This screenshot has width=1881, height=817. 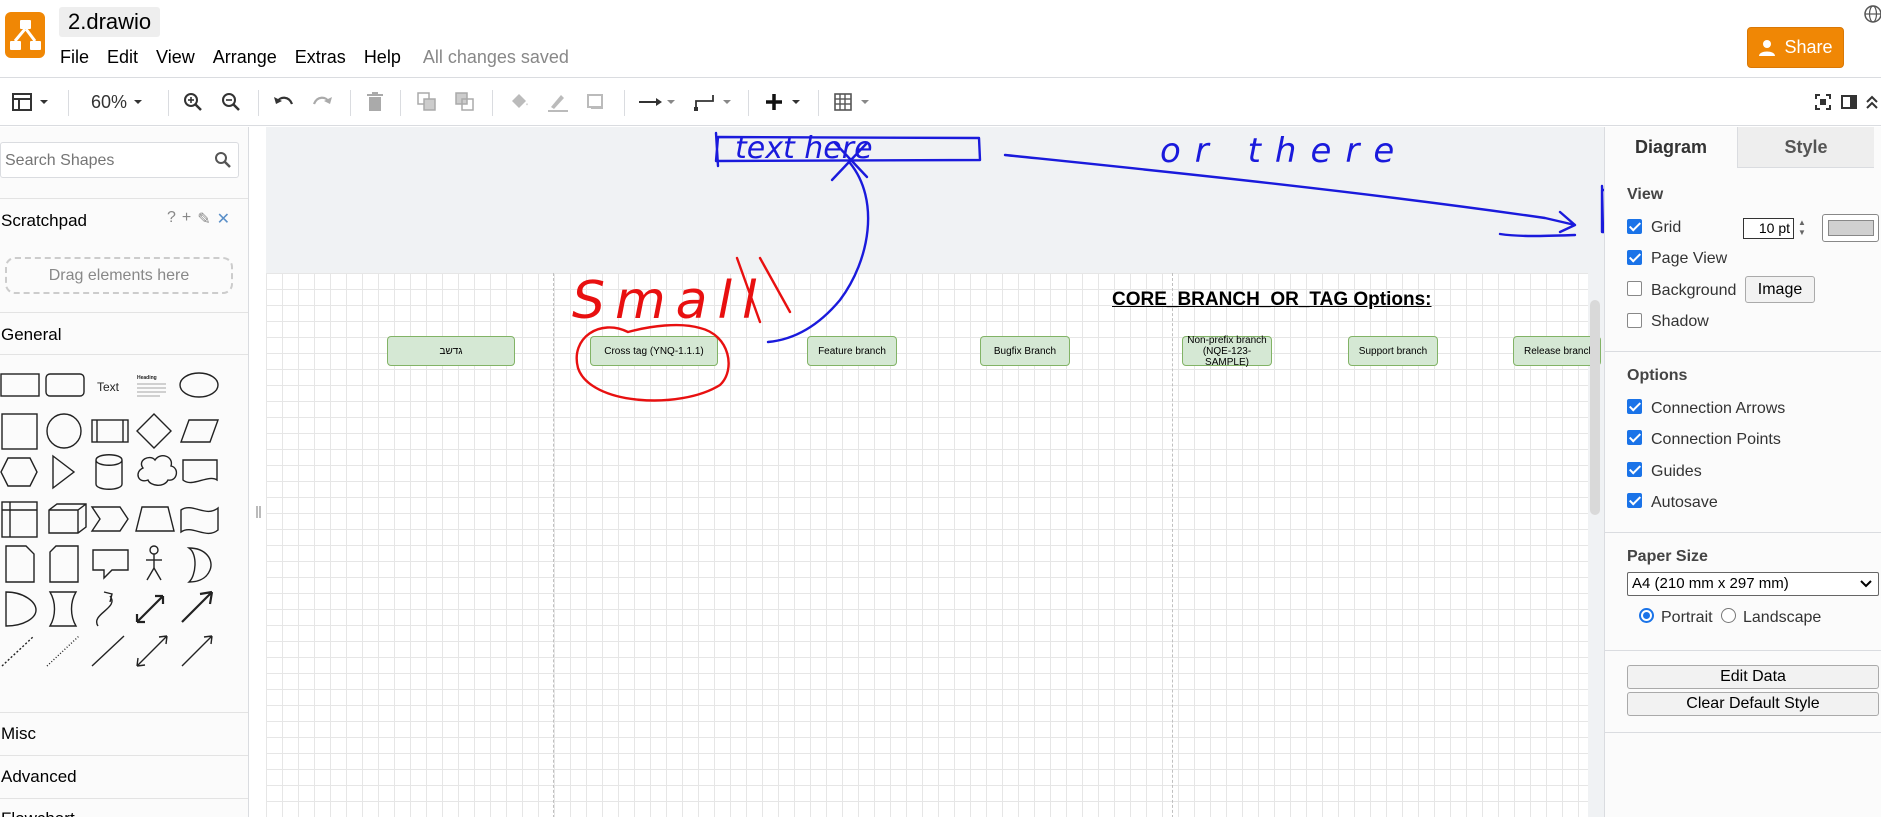 I want to click on add-icon: +, so click(x=186, y=219).